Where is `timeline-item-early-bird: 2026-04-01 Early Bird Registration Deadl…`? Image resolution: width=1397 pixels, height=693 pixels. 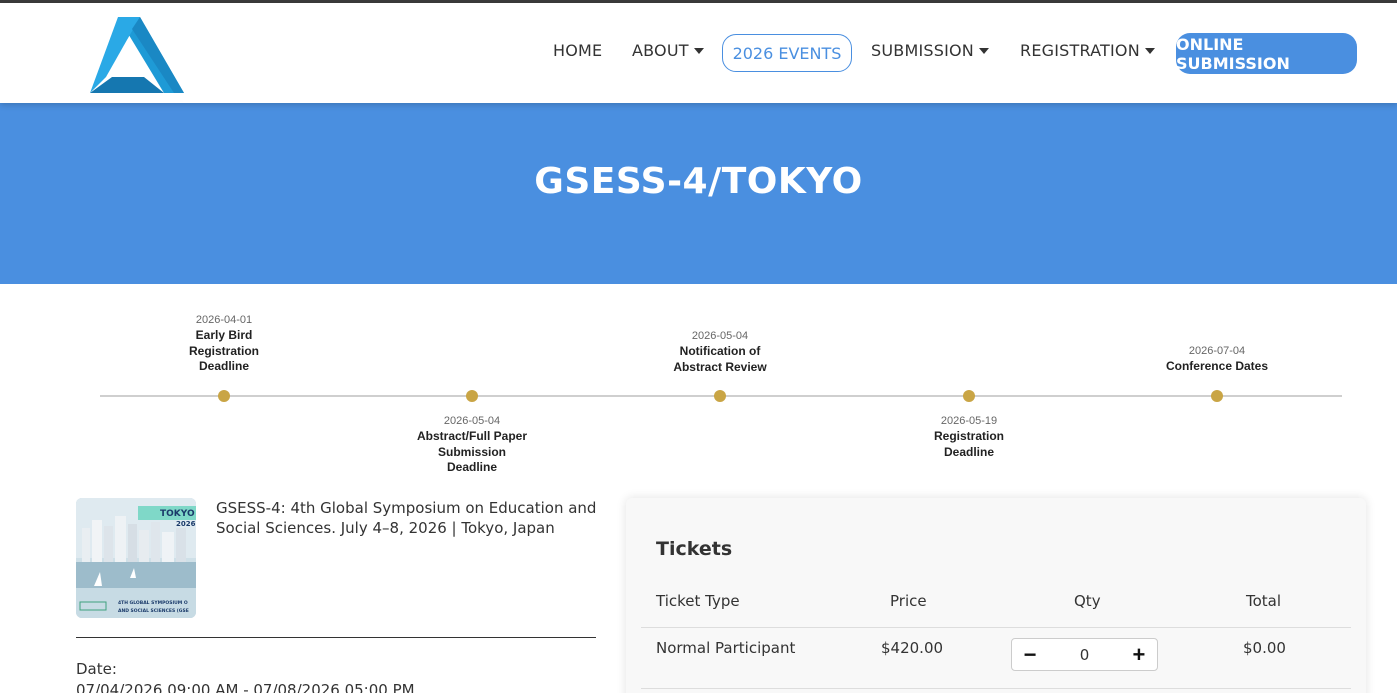 timeline-item-early-bird: 2026-04-01 Early Bird Registration Deadl… is located at coordinates (224, 344).